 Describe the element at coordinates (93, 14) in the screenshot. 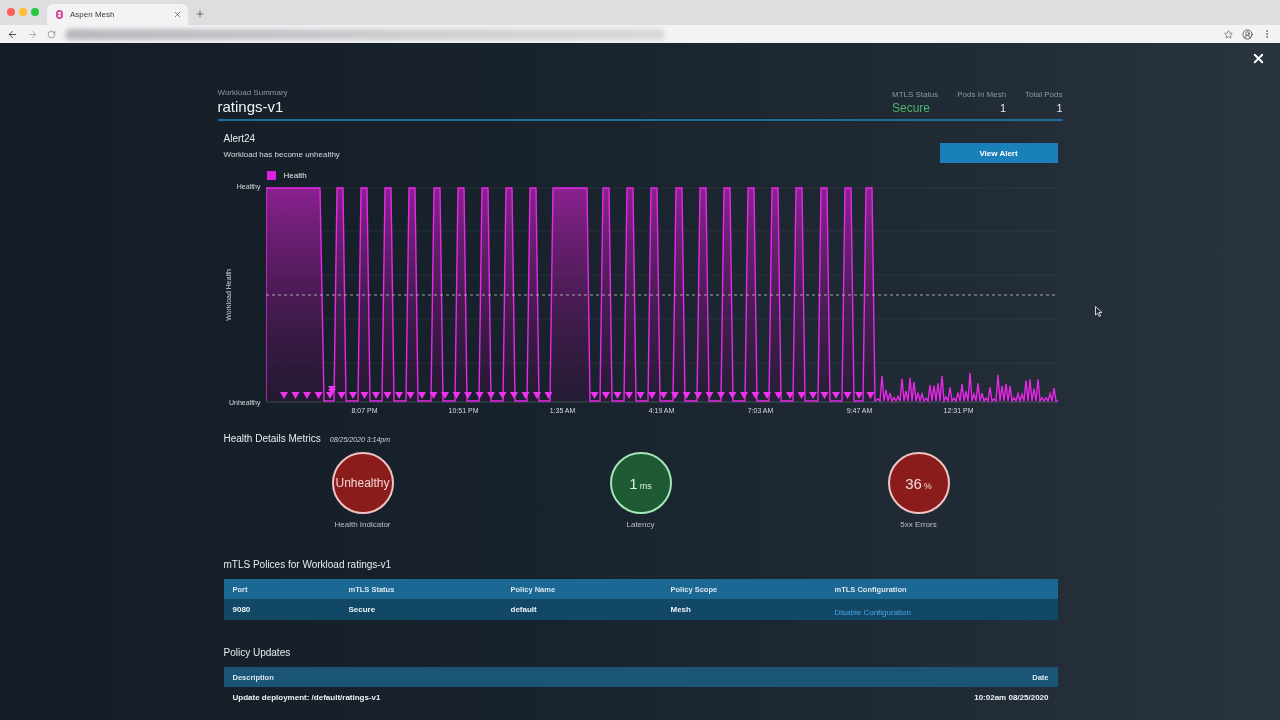

I see `tab-title: Aspen Mesh` at that location.